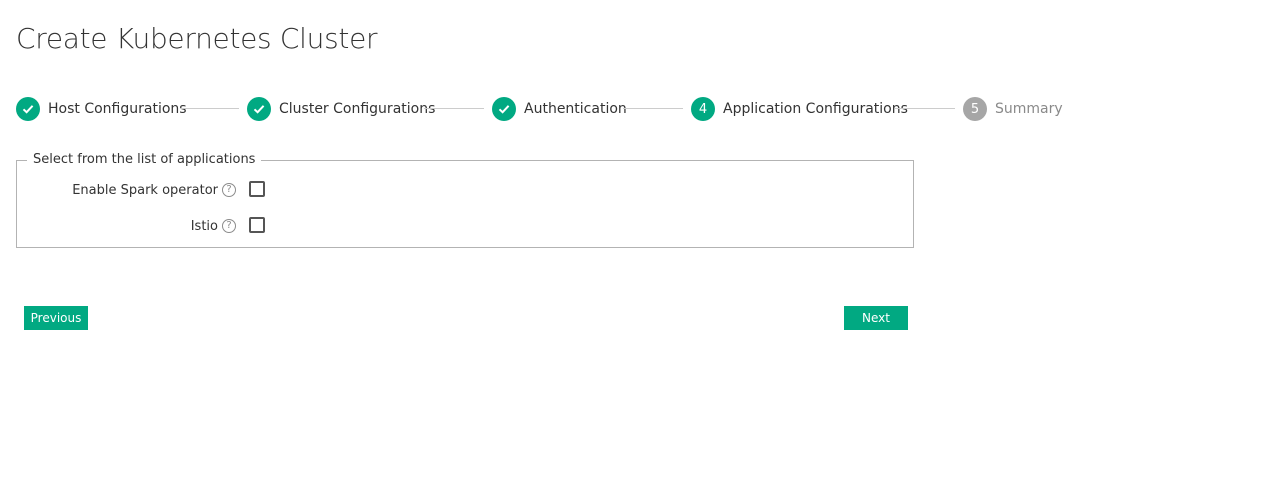 The image size is (1286, 477). I want to click on step-label: Application Configurations, so click(815, 109).